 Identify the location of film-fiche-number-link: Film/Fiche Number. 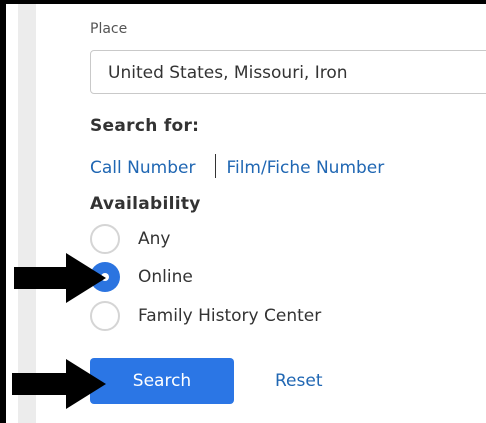
(305, 168).